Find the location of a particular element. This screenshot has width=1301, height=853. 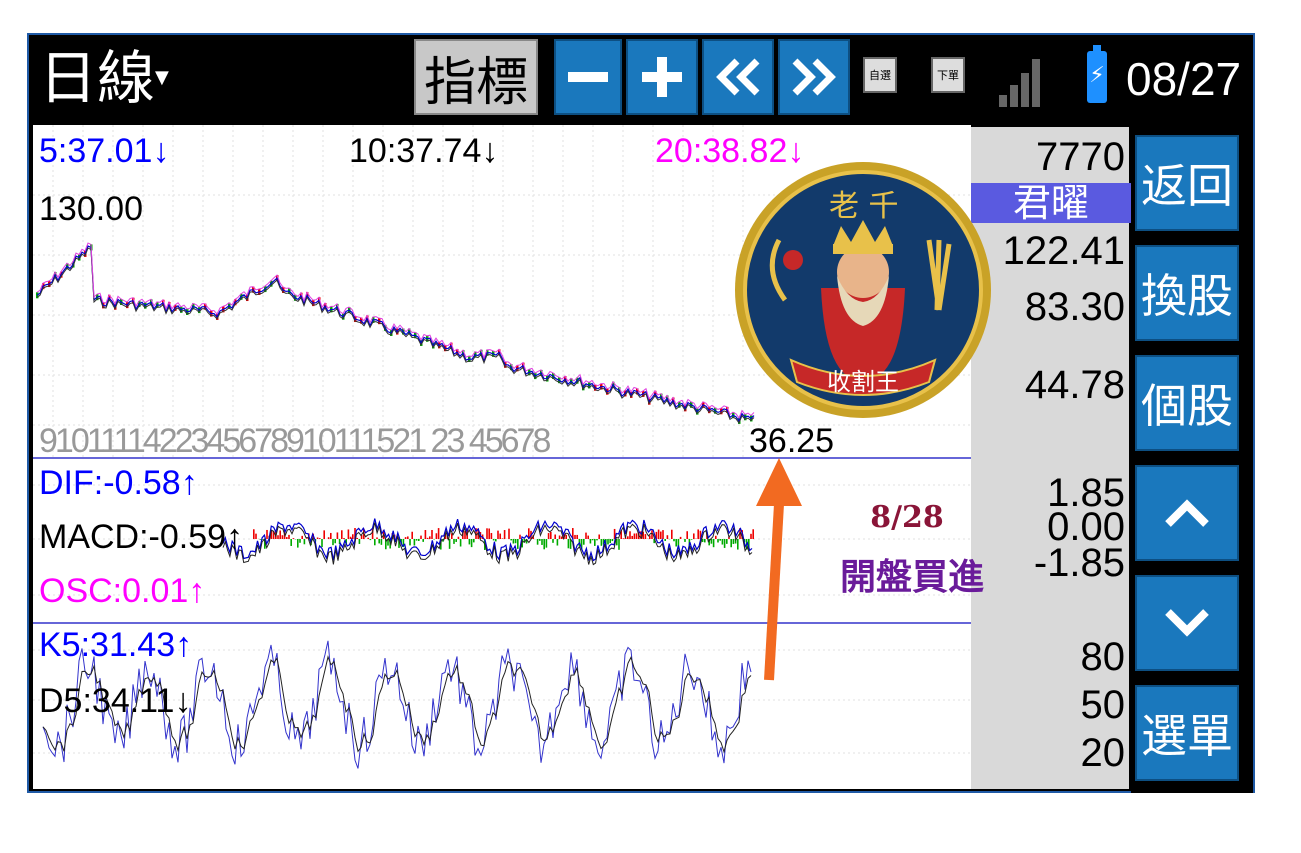

price-scale-mid: 83.30 is located at coordinates (1074, 307).